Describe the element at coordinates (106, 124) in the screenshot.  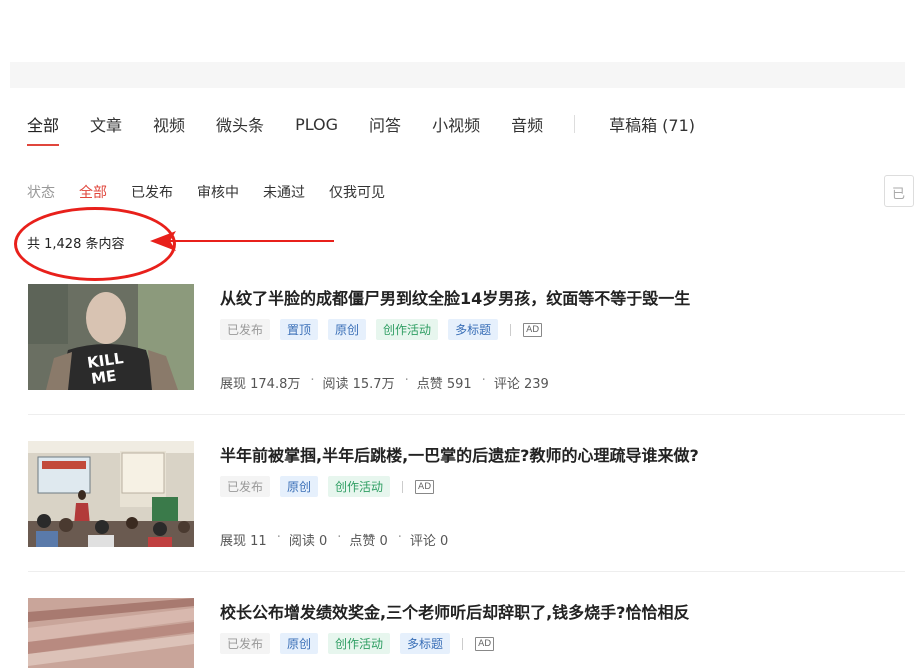
I see `tab-articles: 文章` at that location.